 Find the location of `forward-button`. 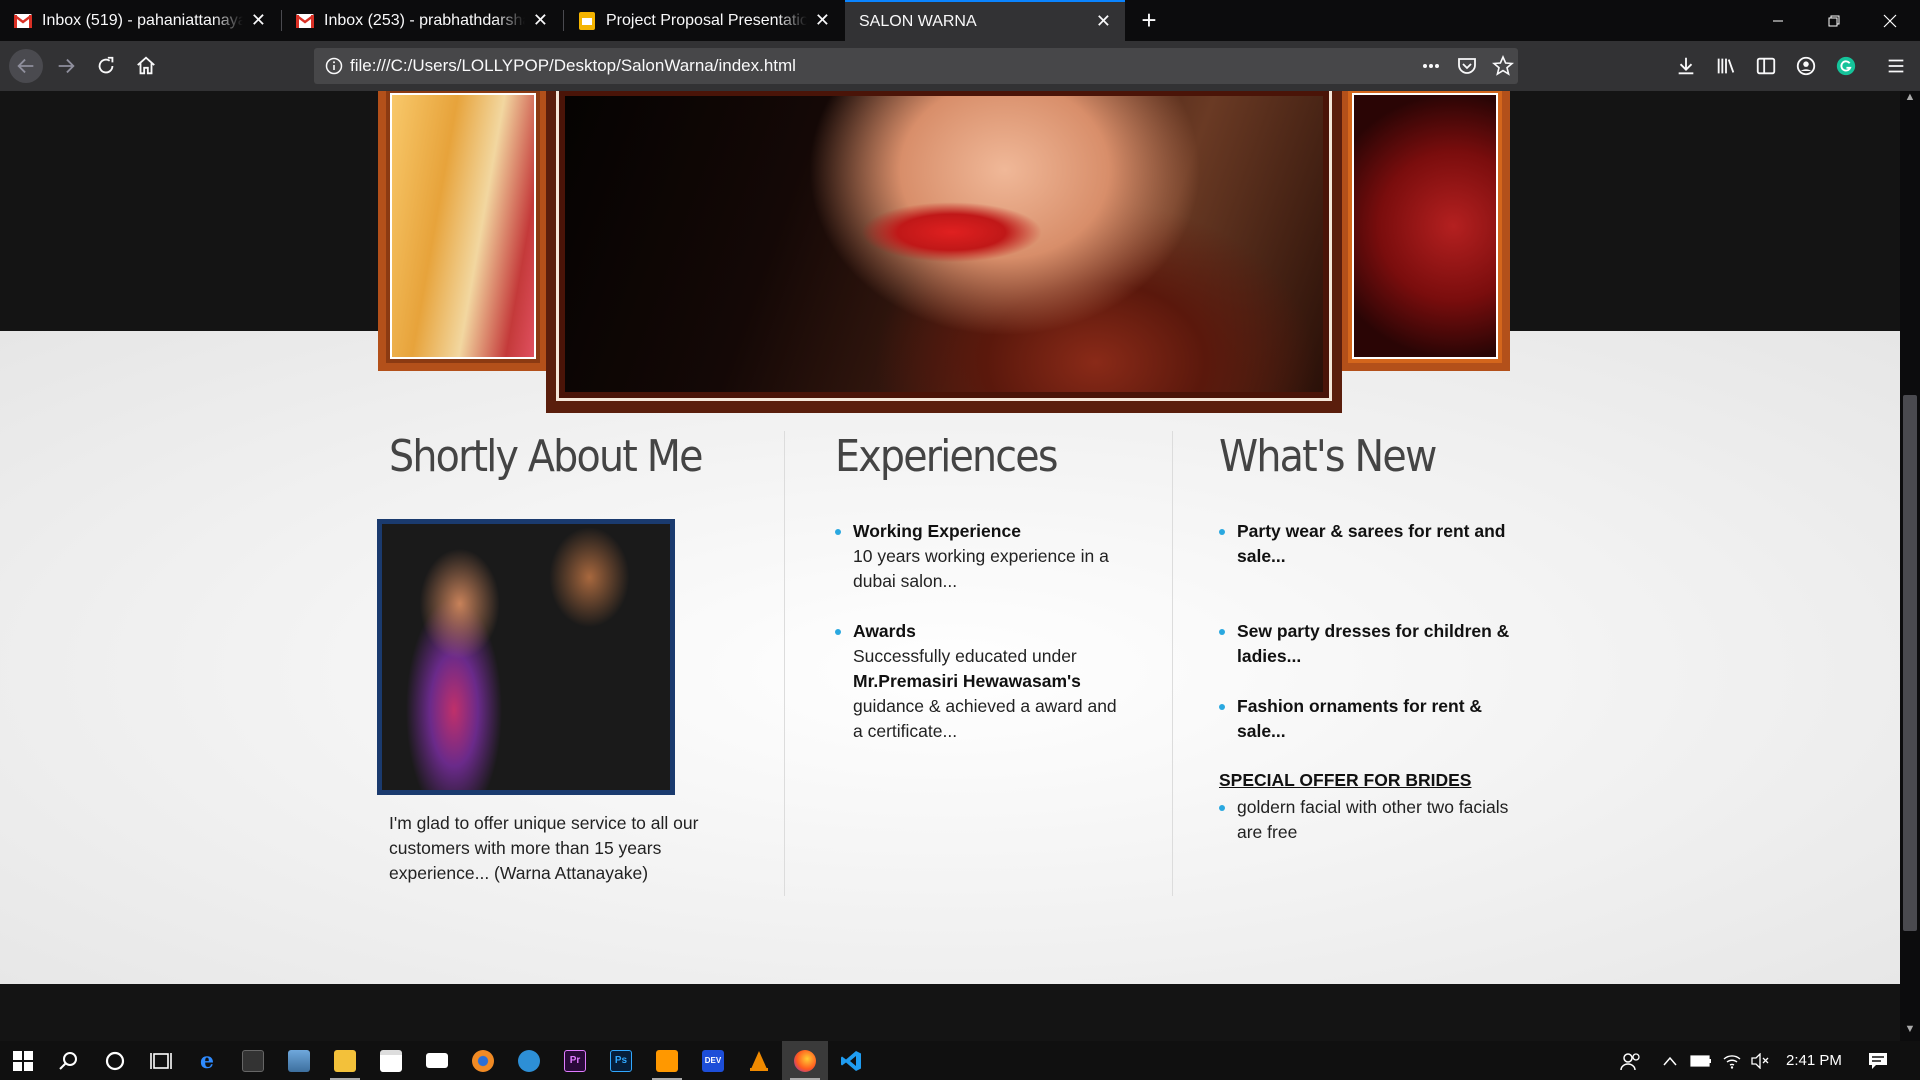

forward-button is located at coordinates (66, 66).